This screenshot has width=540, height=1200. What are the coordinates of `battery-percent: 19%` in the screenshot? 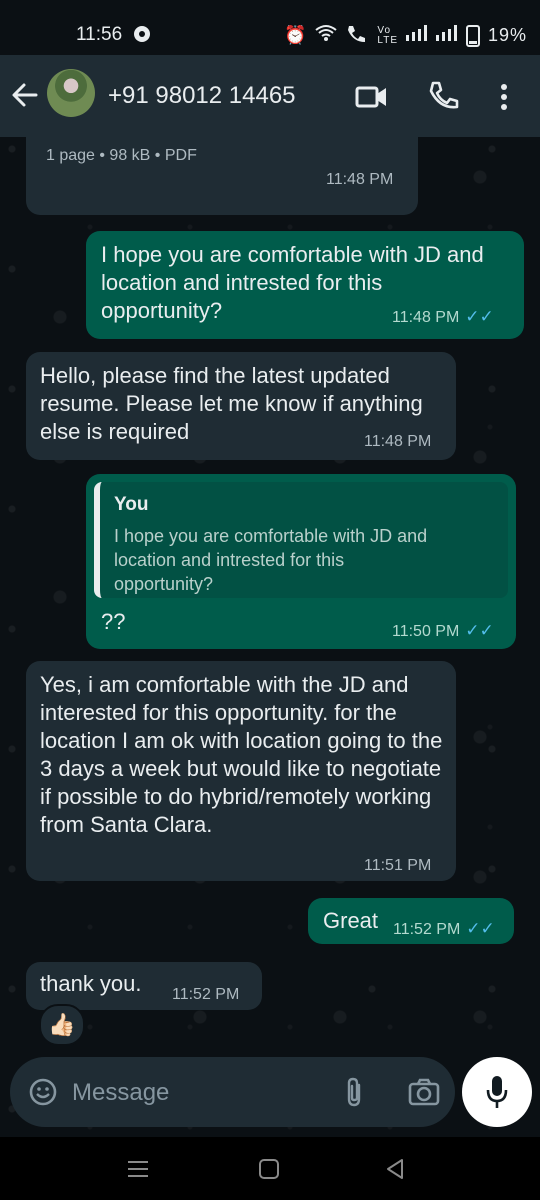 It's located at (508, 35).